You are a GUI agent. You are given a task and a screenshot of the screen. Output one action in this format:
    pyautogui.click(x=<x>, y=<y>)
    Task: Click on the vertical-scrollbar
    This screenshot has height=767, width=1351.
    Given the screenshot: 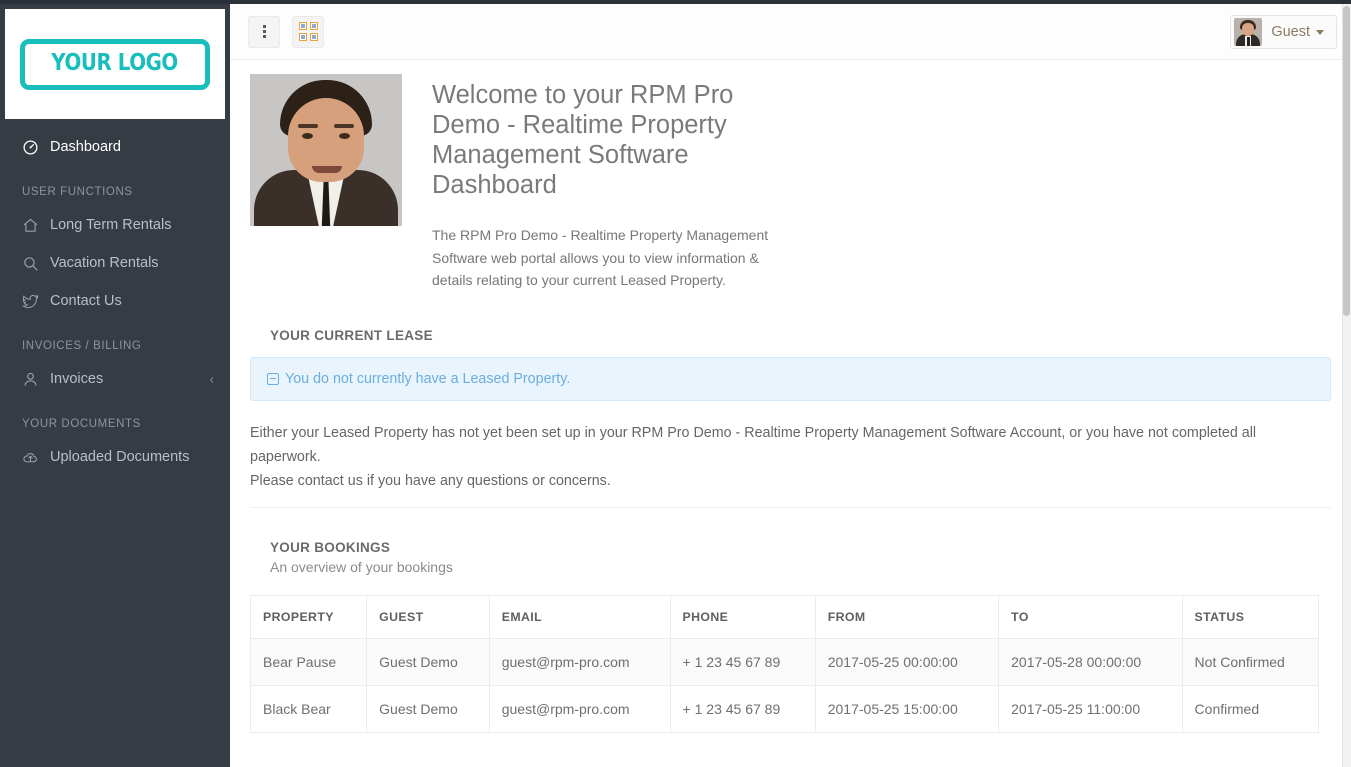 What is the action you would take?
    pyautogui.click(x=1346, y=385)
    